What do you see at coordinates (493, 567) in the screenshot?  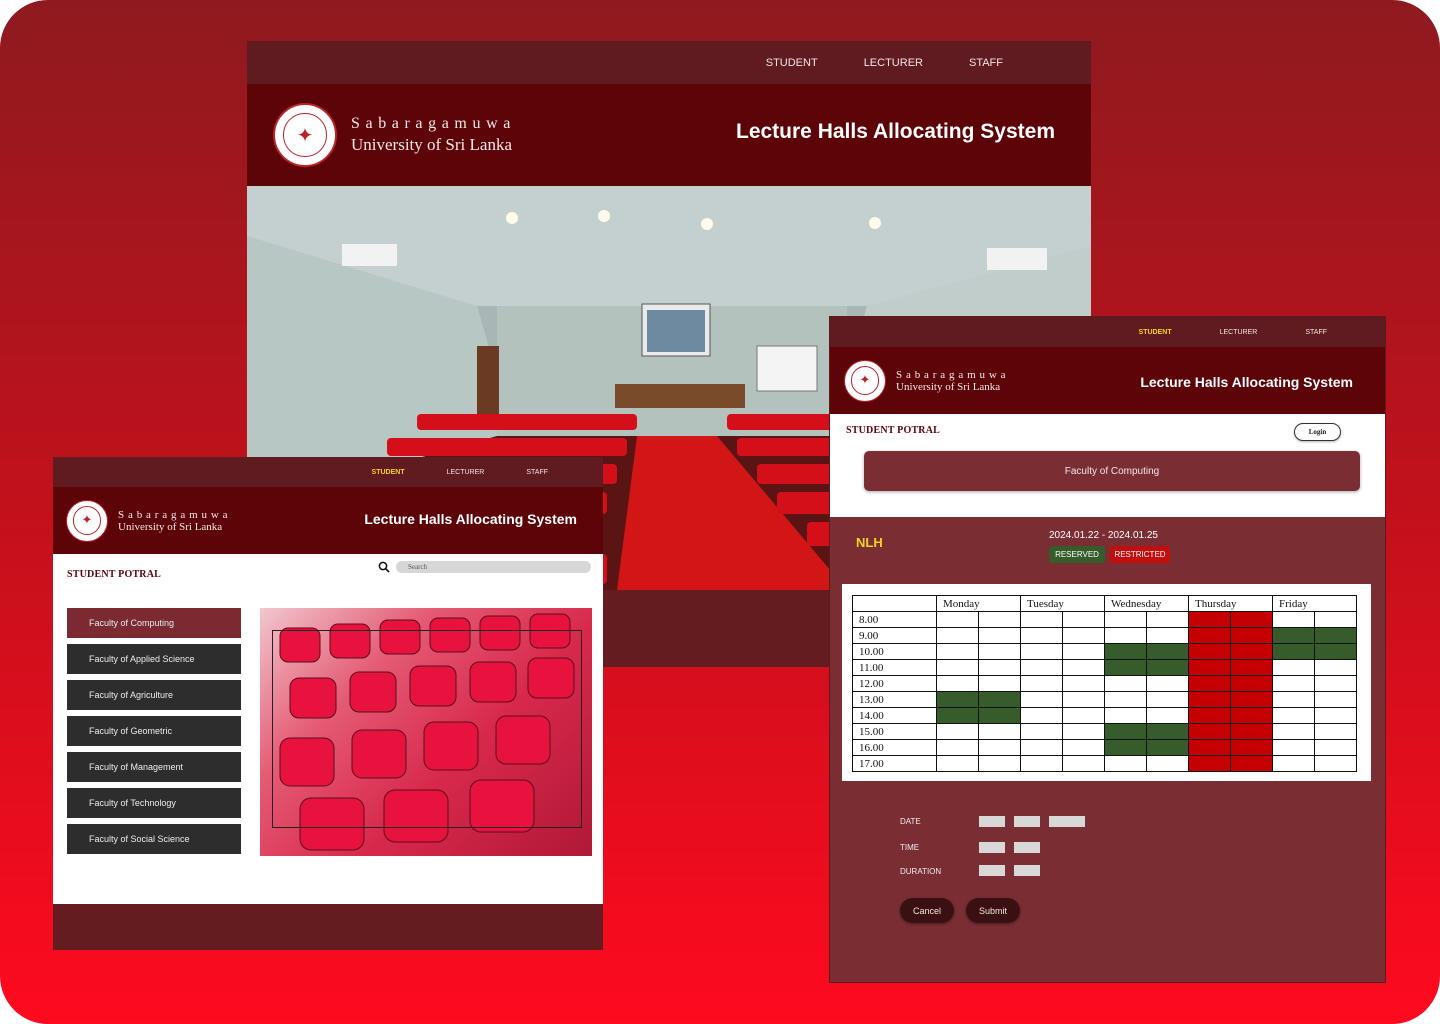 I see `search-input: Search` at bounding box center [493, 567].